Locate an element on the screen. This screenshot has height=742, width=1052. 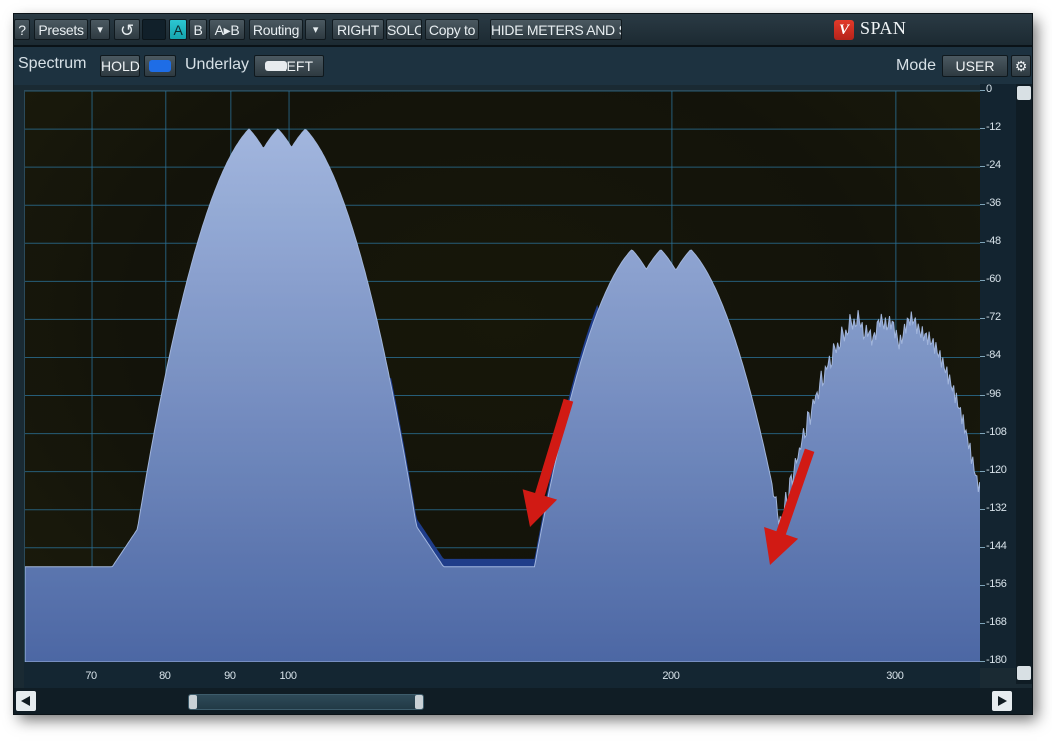
x-tick-label: 300 is located at coordinates (895, 676).